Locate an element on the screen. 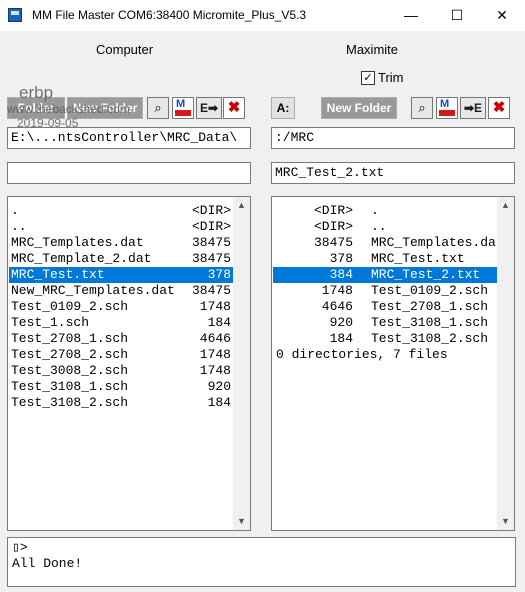  right-delete-button: ✖ is located at coordinates (499, 108).